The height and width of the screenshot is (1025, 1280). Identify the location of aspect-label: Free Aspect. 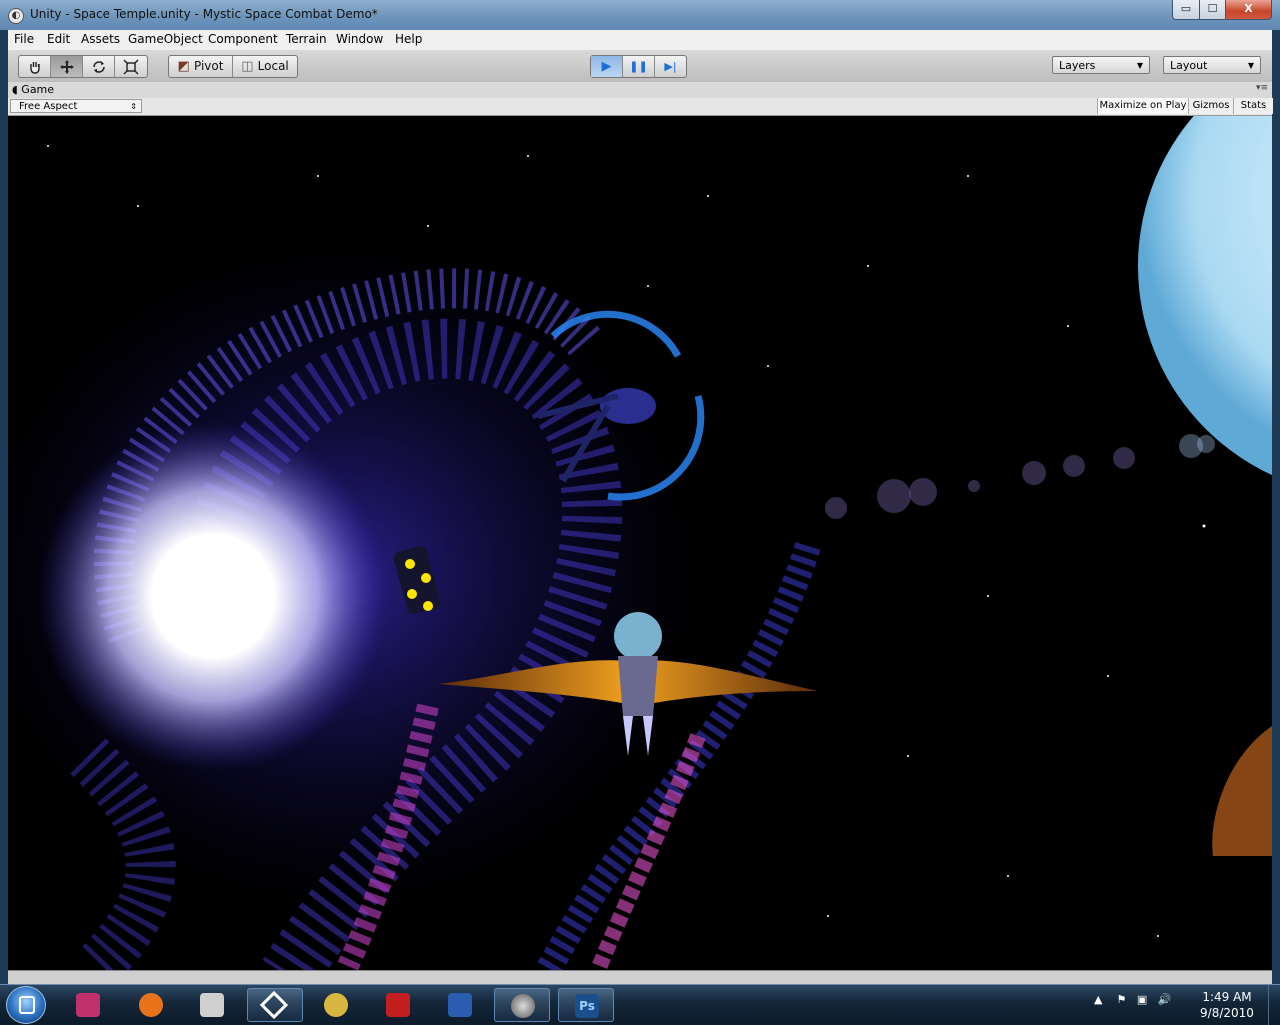
(48, 106).